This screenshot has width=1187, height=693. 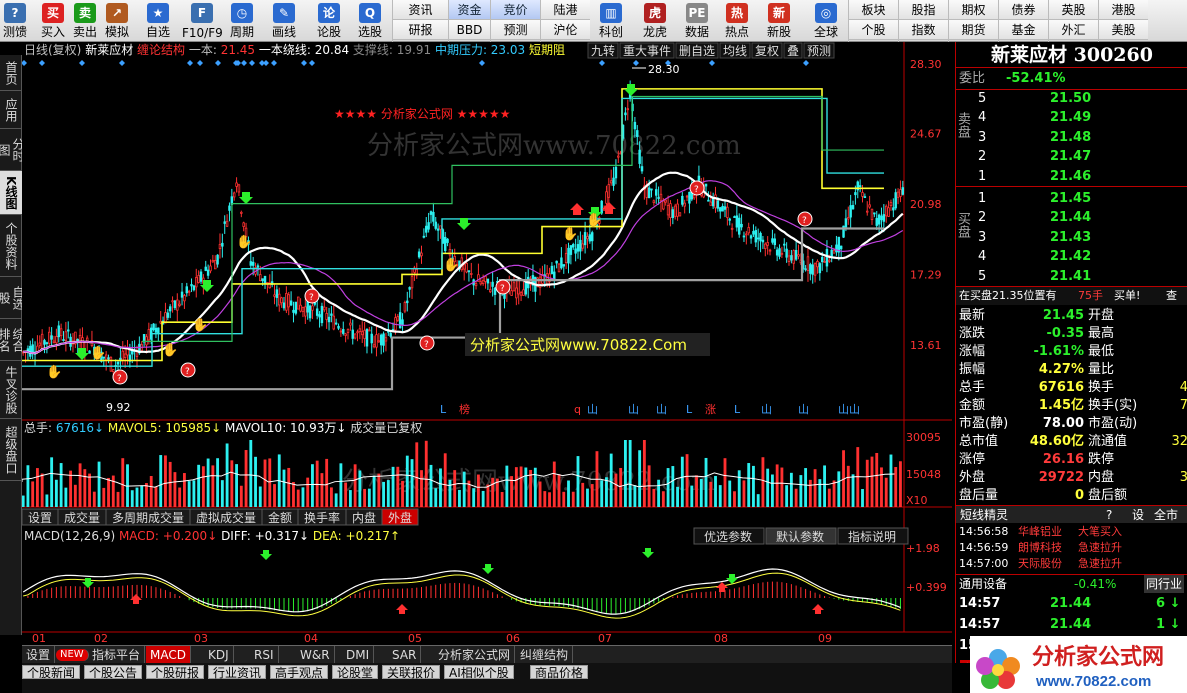 I want to click on toolbar-link-股指: 股指, so click(x=923, y=10).